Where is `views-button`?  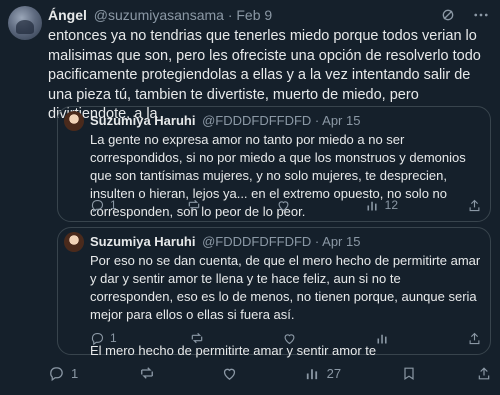
views-button is located at coordinates (385, 338).